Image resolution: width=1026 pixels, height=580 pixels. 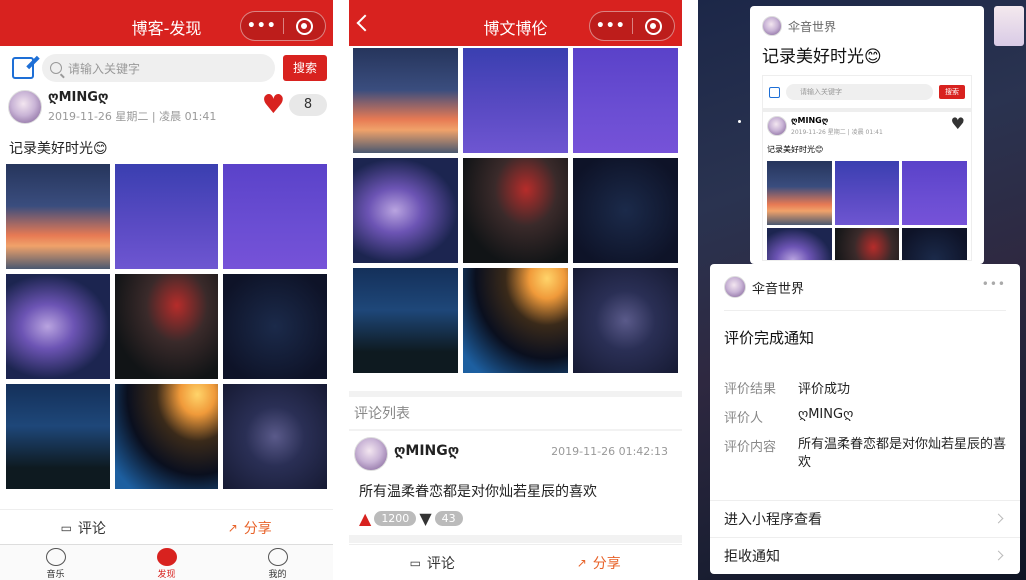 I want to click on bottom-tabbar: 音乐 发现 我的, so click(x=166, y=562).